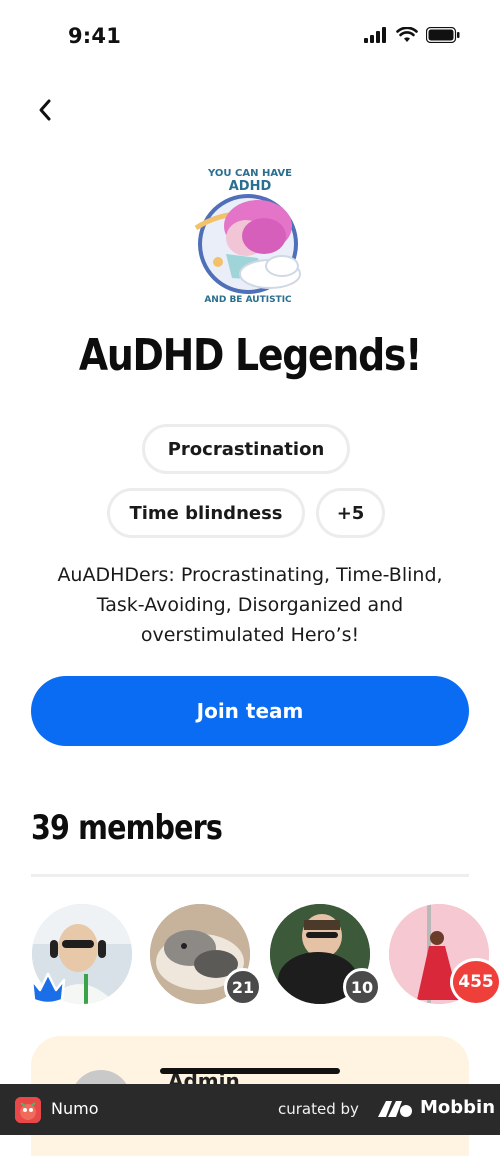  Describe the element at coordinates (28, 1110) in the screenshot. I see `app-icon` at that location.